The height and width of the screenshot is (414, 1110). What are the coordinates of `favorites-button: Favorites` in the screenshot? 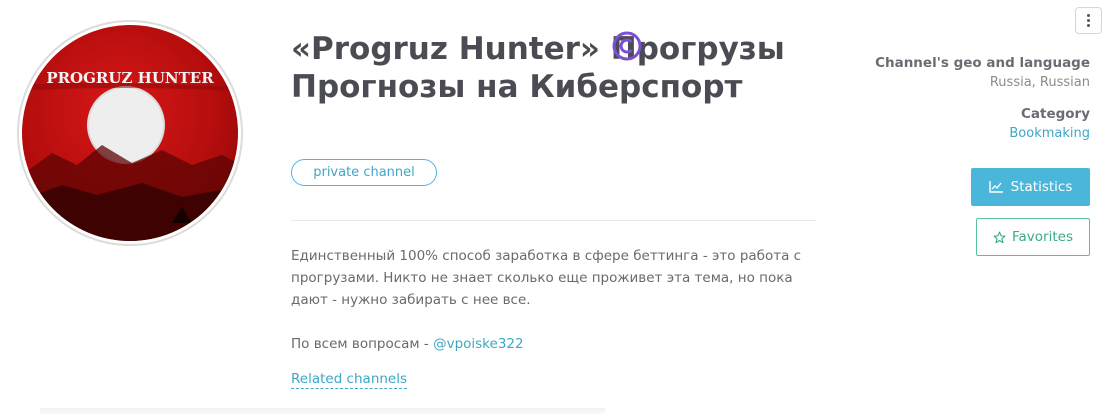 It's located at (1033, 237).